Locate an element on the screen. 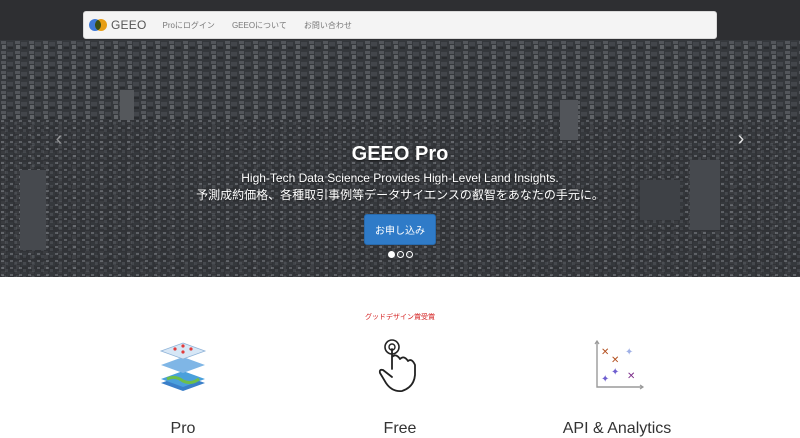 Image resolution: width=800 pixels, height=438 pixels. nav-links: Proにログイン GEEOについて お問い合わせ is located at coordinates (265, 25).